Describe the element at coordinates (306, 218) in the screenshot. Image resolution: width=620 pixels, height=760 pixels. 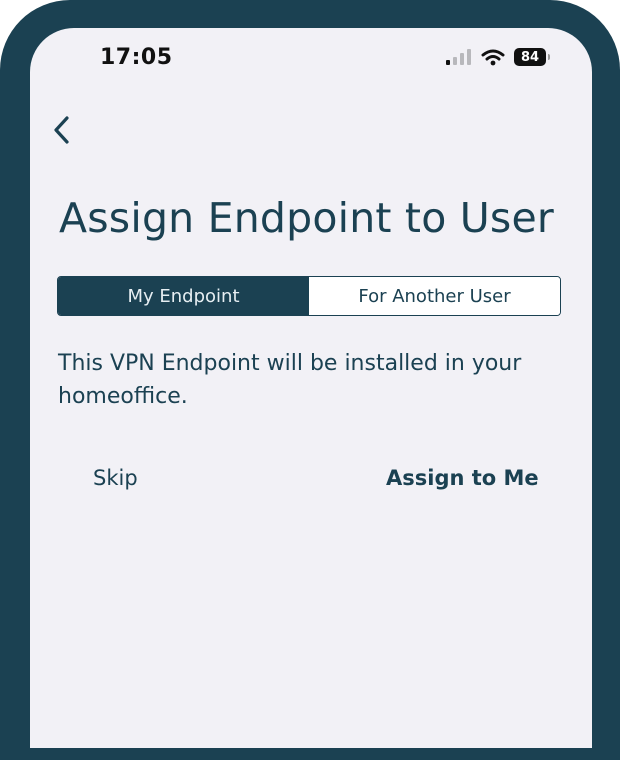
I see `page-title: Assign Endpoint to User` at that location.